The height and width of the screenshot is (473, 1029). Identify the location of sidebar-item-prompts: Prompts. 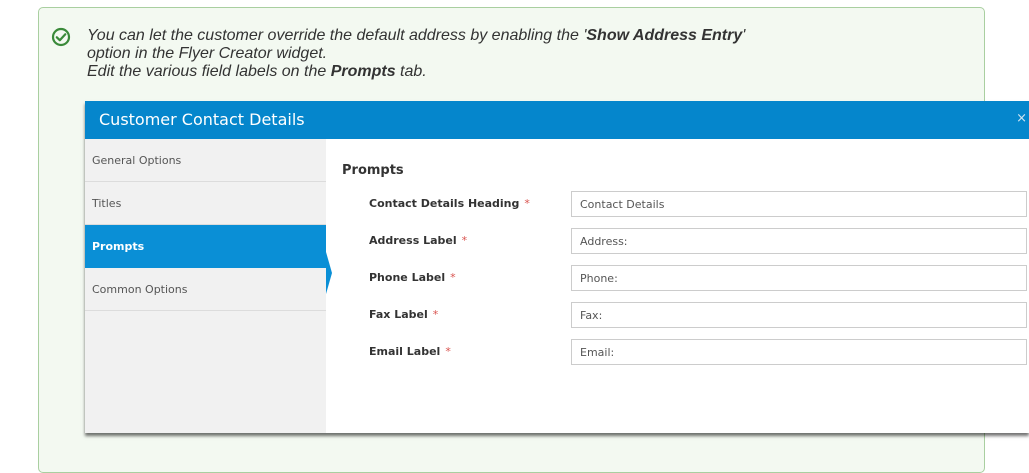
(205, 246).